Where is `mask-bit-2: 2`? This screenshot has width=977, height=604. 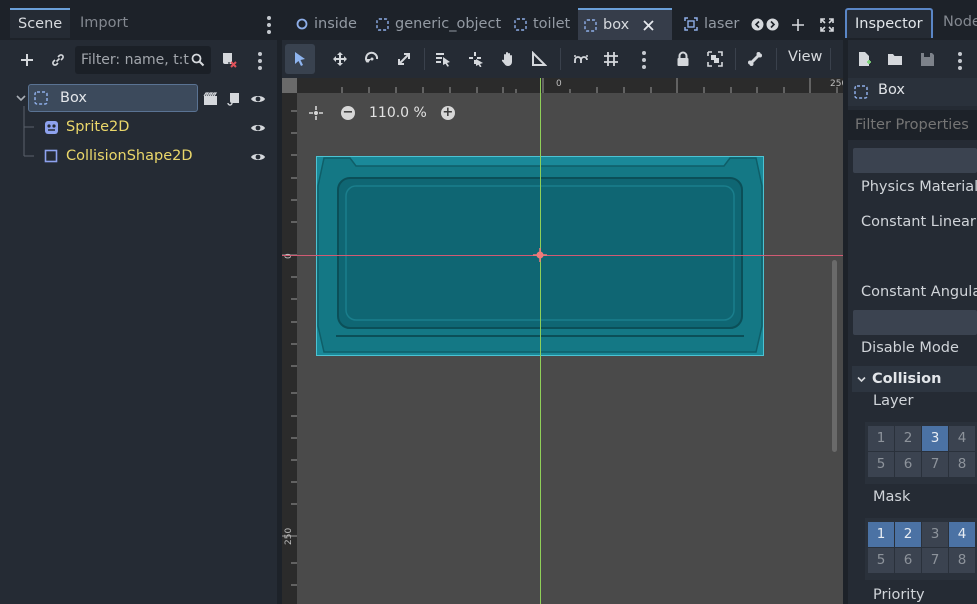
mask-bit-2: 2 is located at coordinates (908, 534).